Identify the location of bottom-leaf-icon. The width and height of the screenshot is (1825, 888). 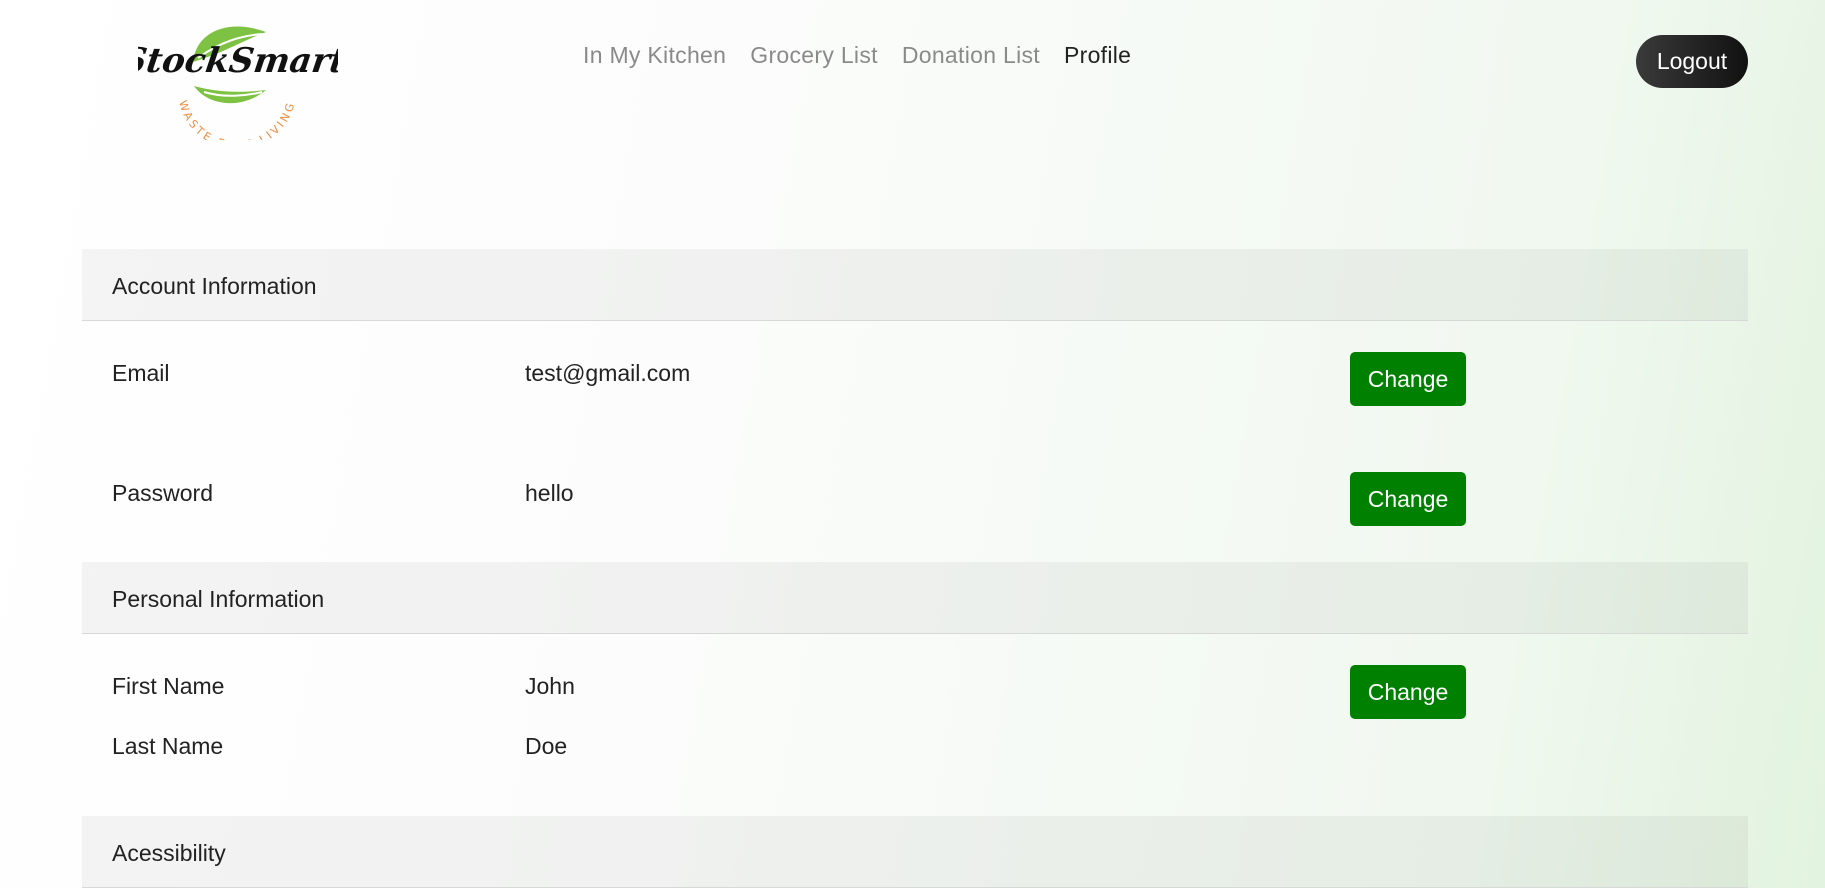
(230, 95).